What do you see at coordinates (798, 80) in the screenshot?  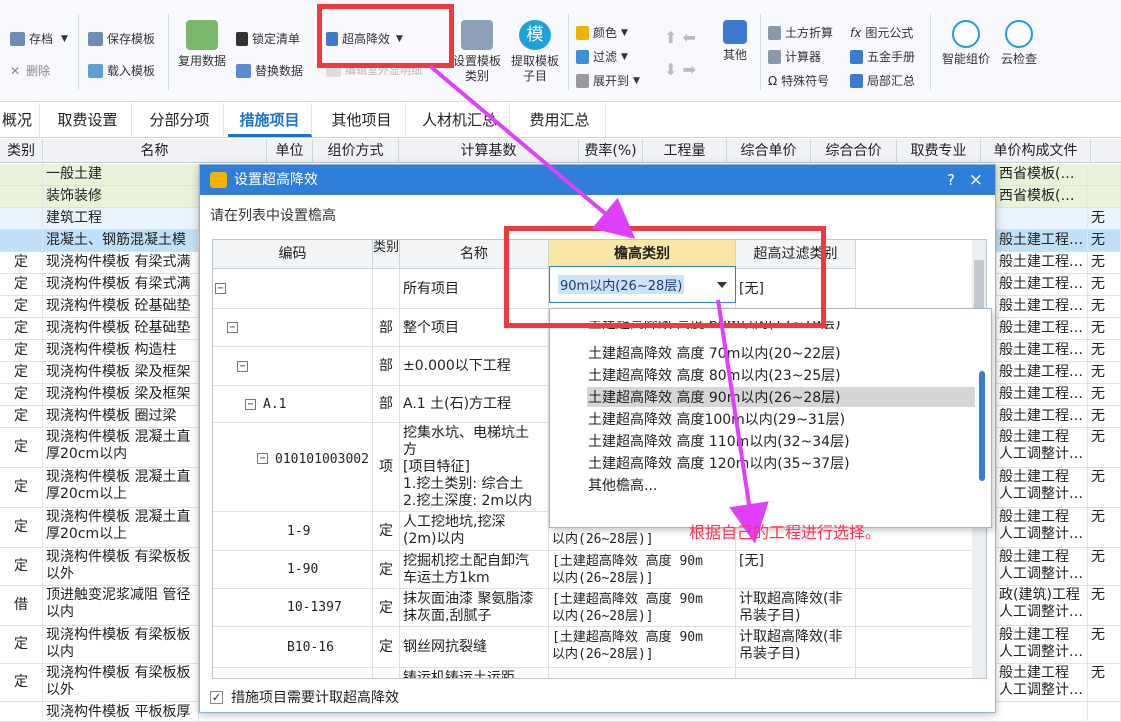 I see `special-symbol-button: Ω 特殊符号` at bounding box center [798, 80].